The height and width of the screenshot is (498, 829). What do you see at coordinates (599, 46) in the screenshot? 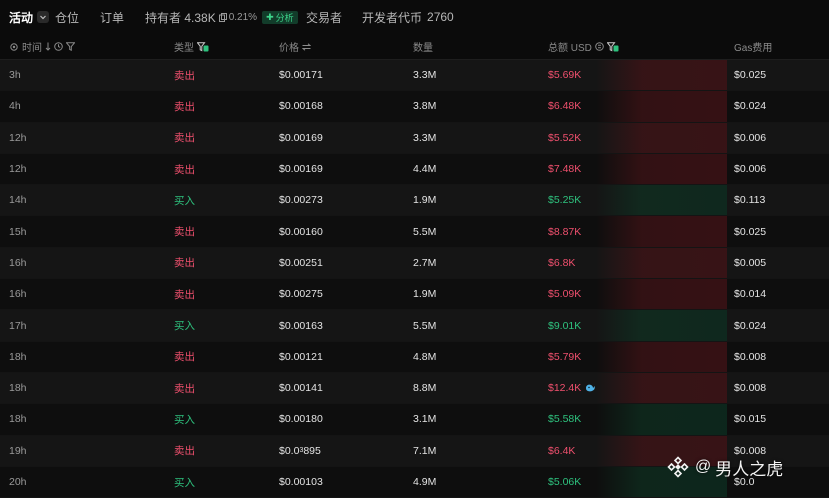
I see `currency-icon` at bounding box center [599, 46].